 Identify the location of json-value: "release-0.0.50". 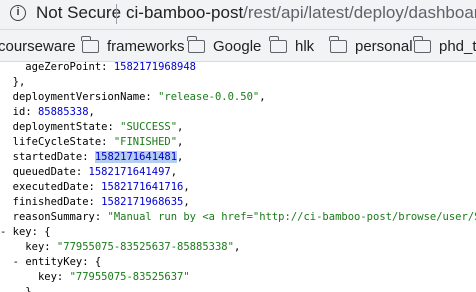
(208, 97).